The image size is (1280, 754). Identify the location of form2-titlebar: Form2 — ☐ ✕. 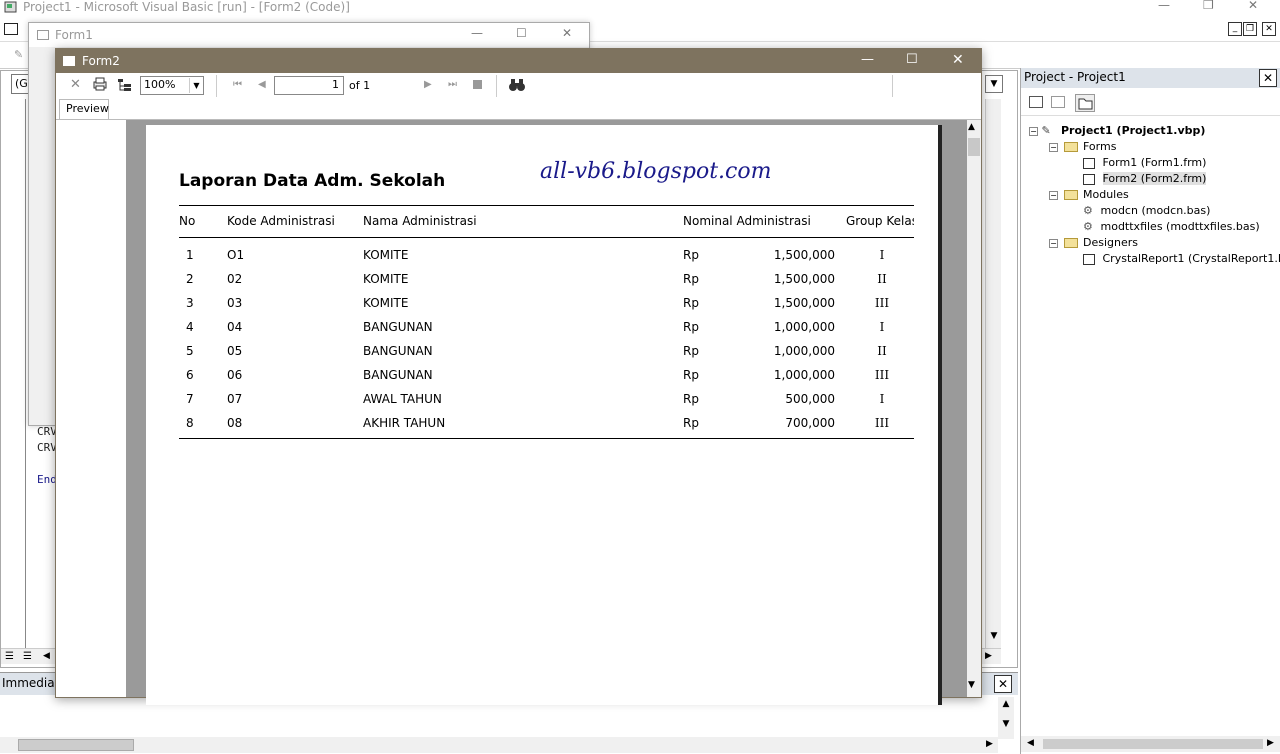
(518, 61).